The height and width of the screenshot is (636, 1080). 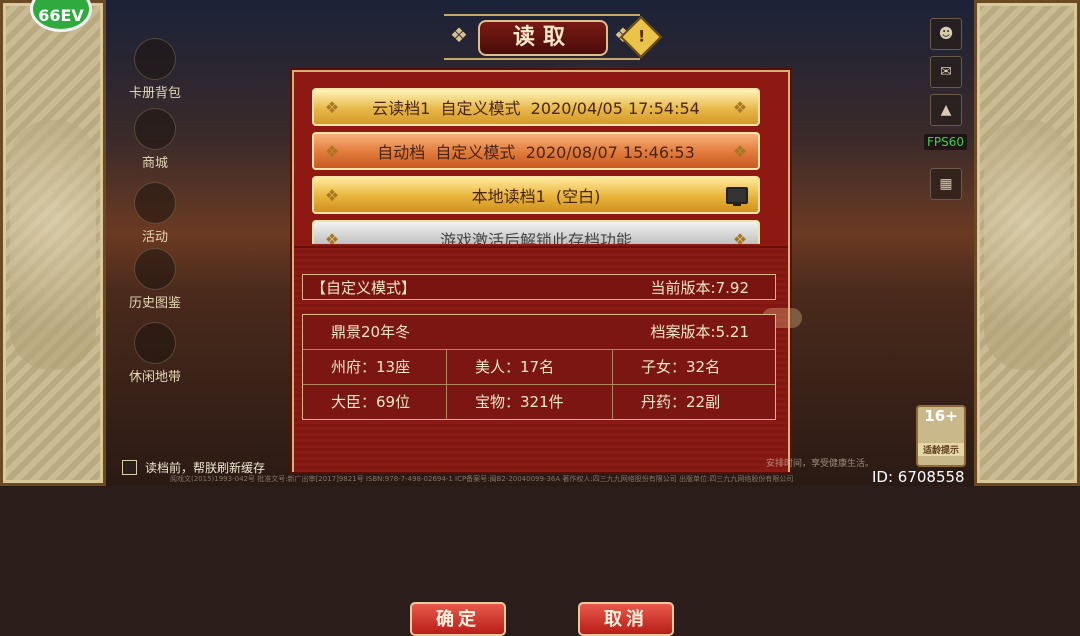 I want to click on logo-text: 66EV, so click(x=61, y=15).